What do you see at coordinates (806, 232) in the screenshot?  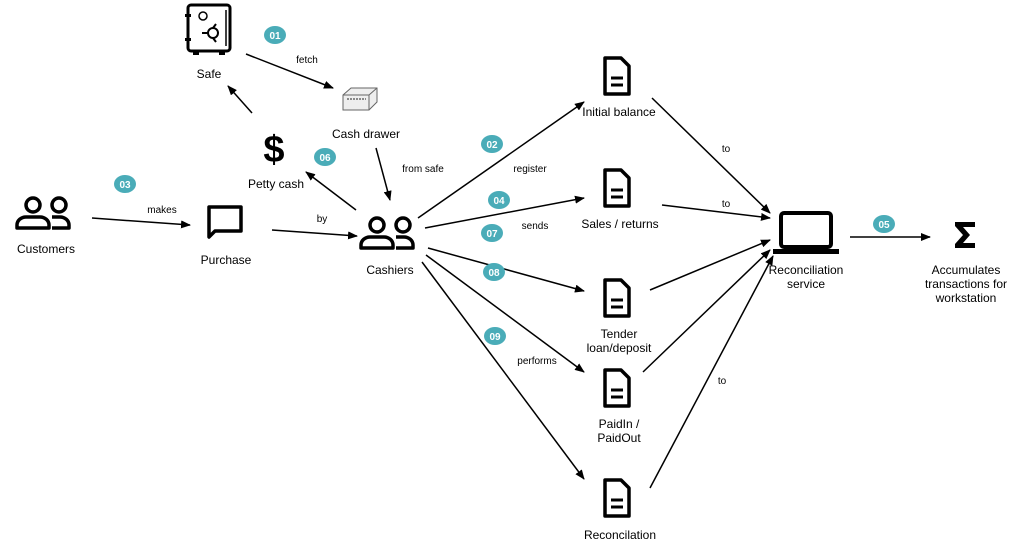 I see `laptop-icon` at bounding box center [806, 232].